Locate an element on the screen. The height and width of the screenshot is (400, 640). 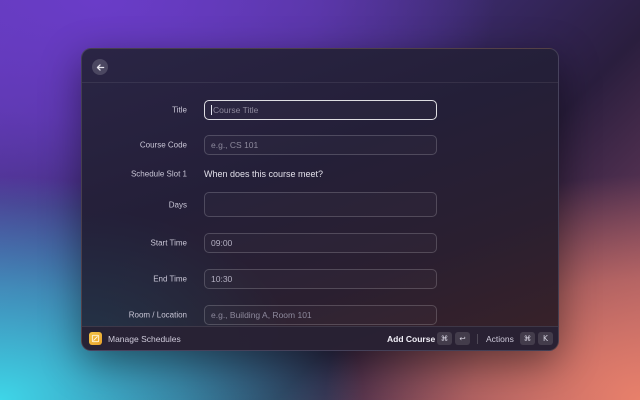
start-time-input: 09:00 is located at coordinates (320, 243).